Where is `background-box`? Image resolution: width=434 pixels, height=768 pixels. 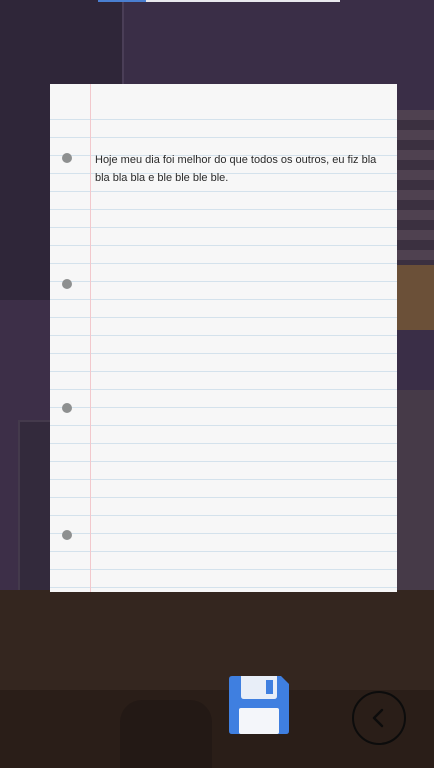
background-box is located at coordinates (415, 297).